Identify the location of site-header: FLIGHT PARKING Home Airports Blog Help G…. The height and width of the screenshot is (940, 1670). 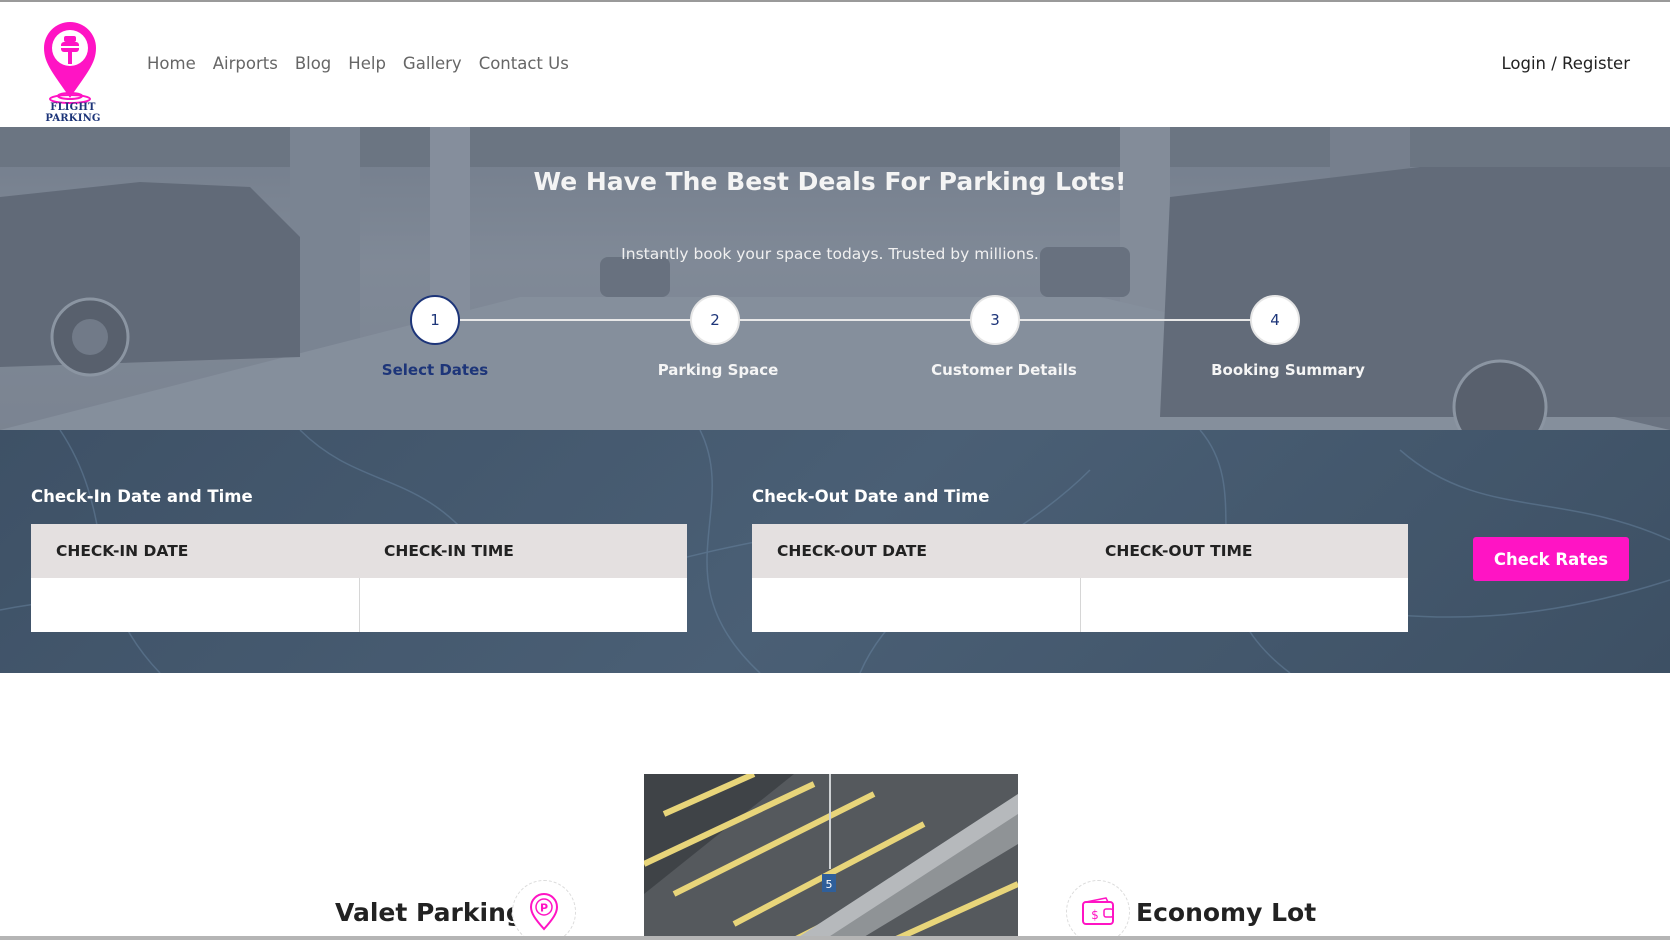
(835, 63).